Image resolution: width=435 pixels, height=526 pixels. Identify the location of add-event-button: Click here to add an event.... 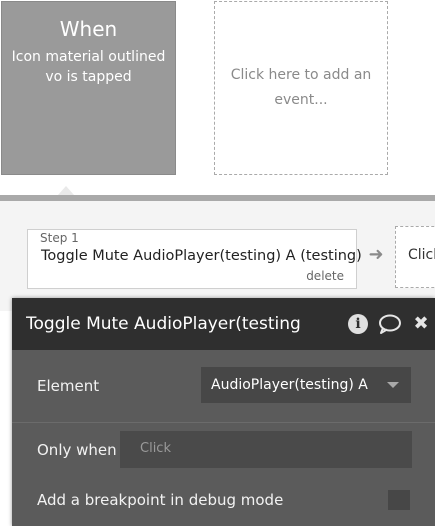
(301, 88).